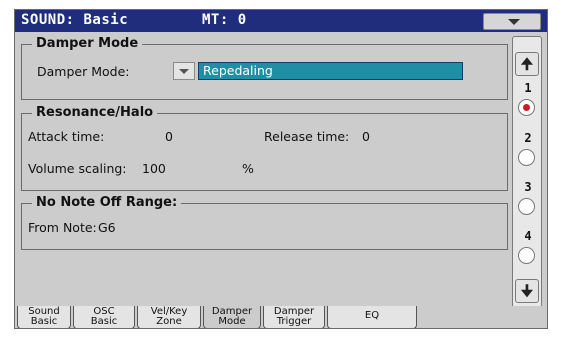 This screenshot has height=338, width=563. Describe the element at coordinates (77, 168) in the screenshot. I see `volume-scaling-label: Volume scaling:` at that location.